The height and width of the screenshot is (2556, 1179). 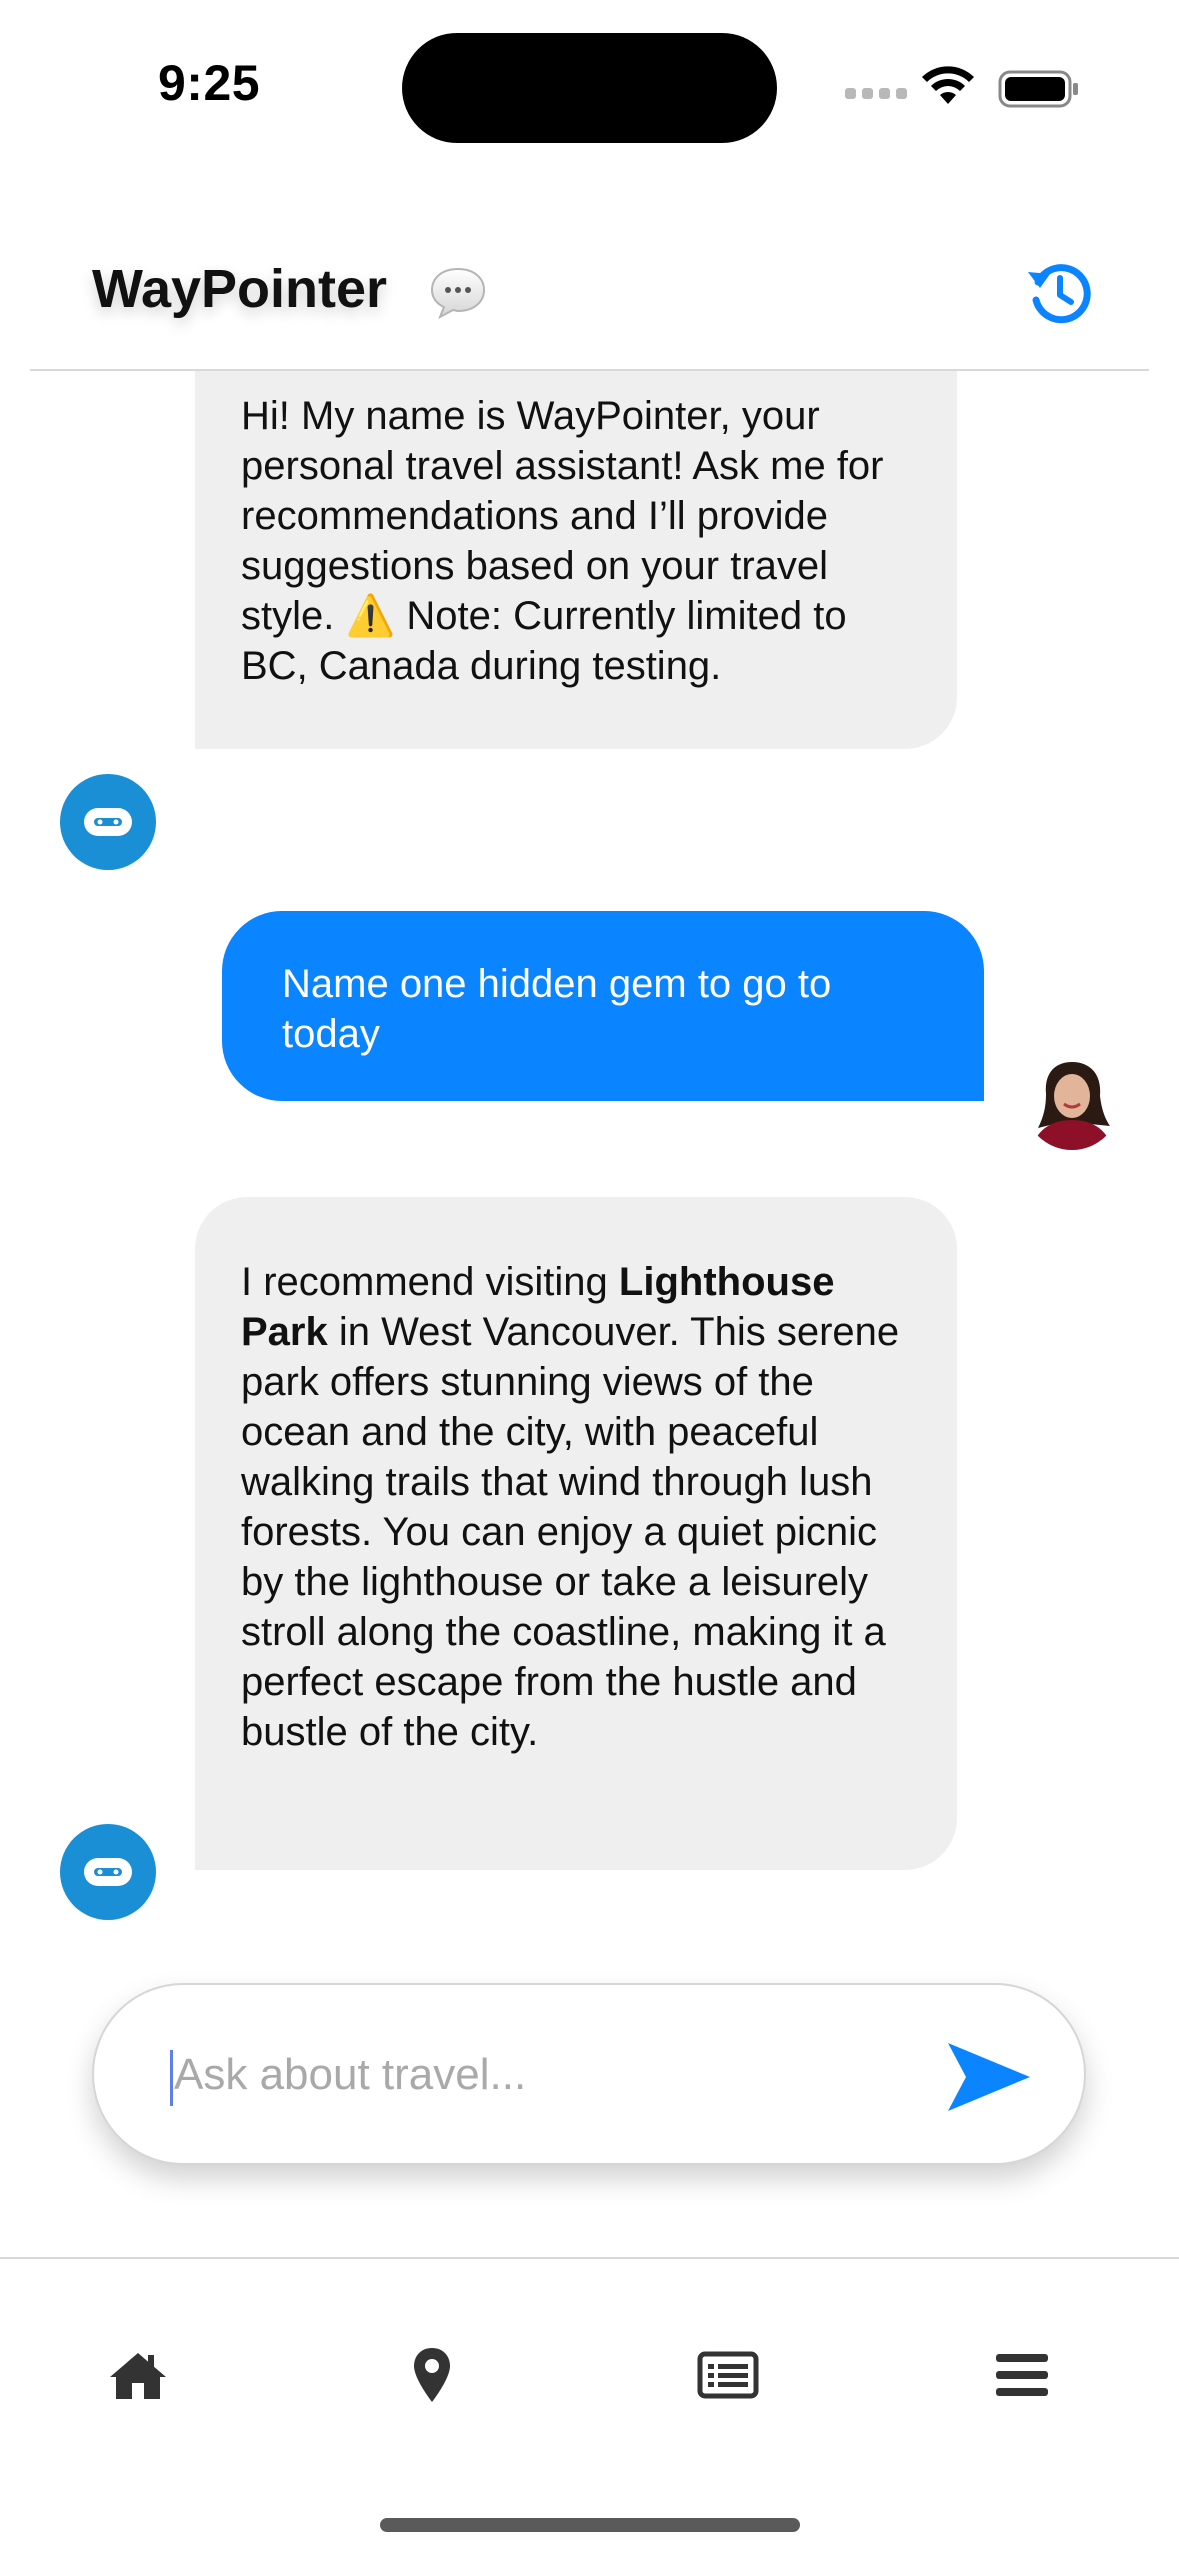 I want to click on tab-home, so click(x=138, y=2375).